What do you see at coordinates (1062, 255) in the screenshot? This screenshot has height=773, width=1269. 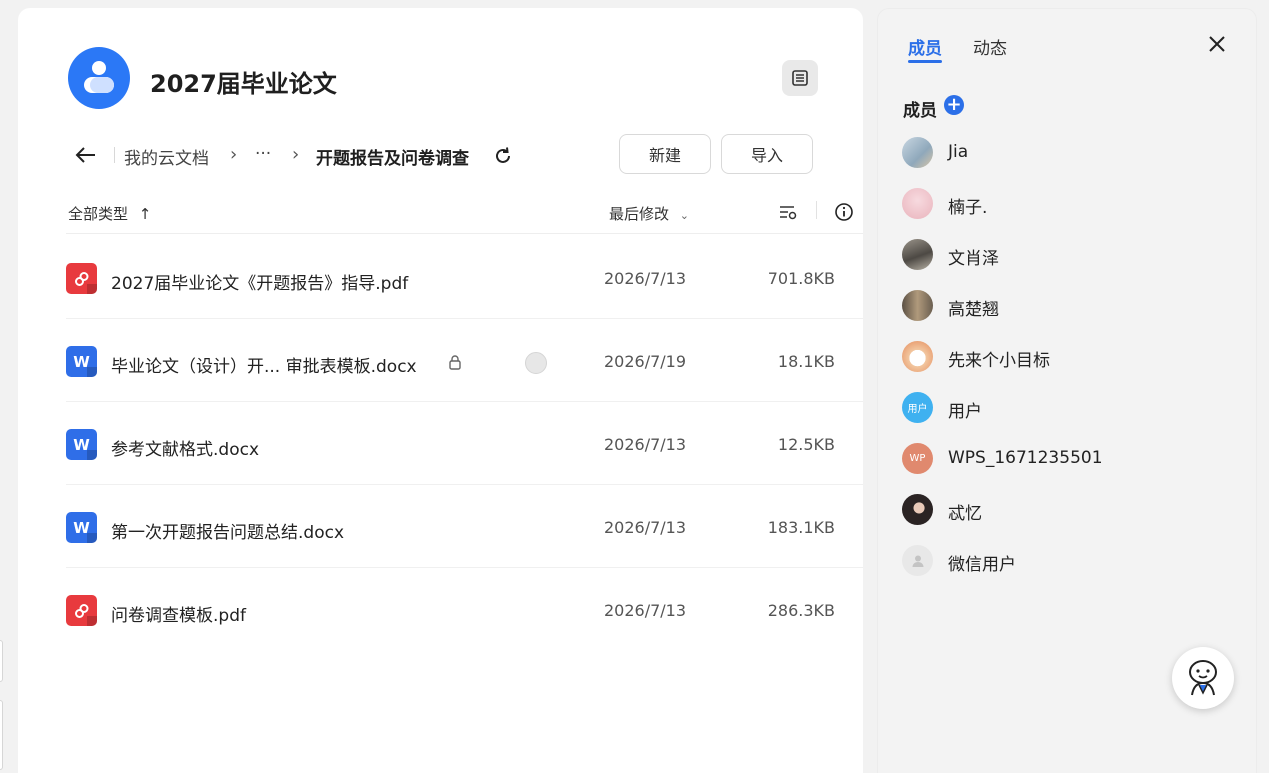 I see `member-item: 文肖泽` at bounding box center [1062, 255].